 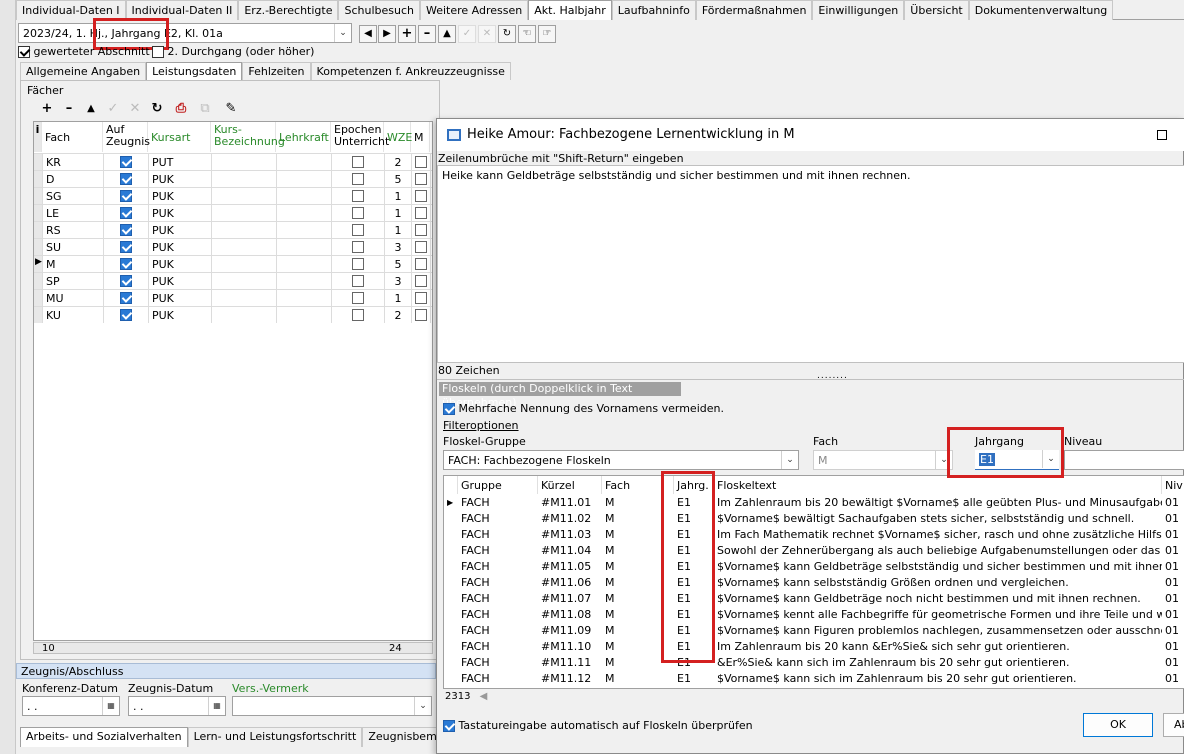 I want to click on gewerteter-checkbox, so click(x=24, y=52).